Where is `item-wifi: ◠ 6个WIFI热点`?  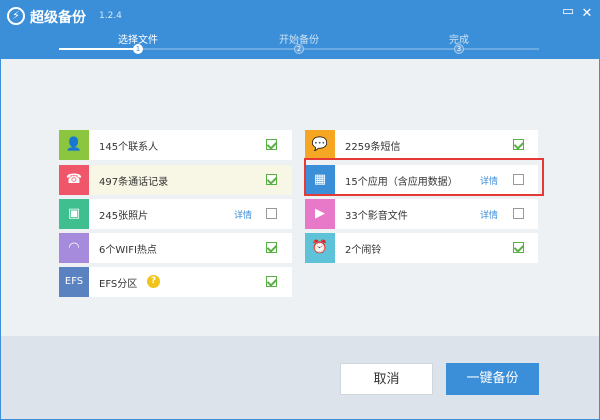 item-wifi: ◠ 6个WIFI热点 is located at coordinates (175, 248).